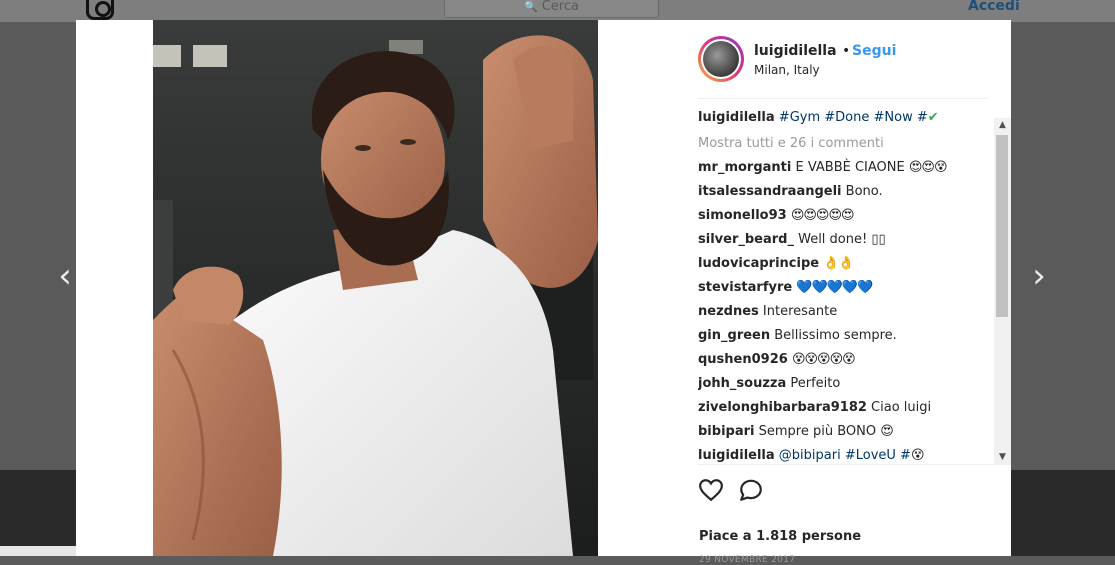 The width and height of the screenshot is (1115, 565). Describe the element at coordinates (864, 191) in the screenshot. I see `comment-text: Bono.` at that location.